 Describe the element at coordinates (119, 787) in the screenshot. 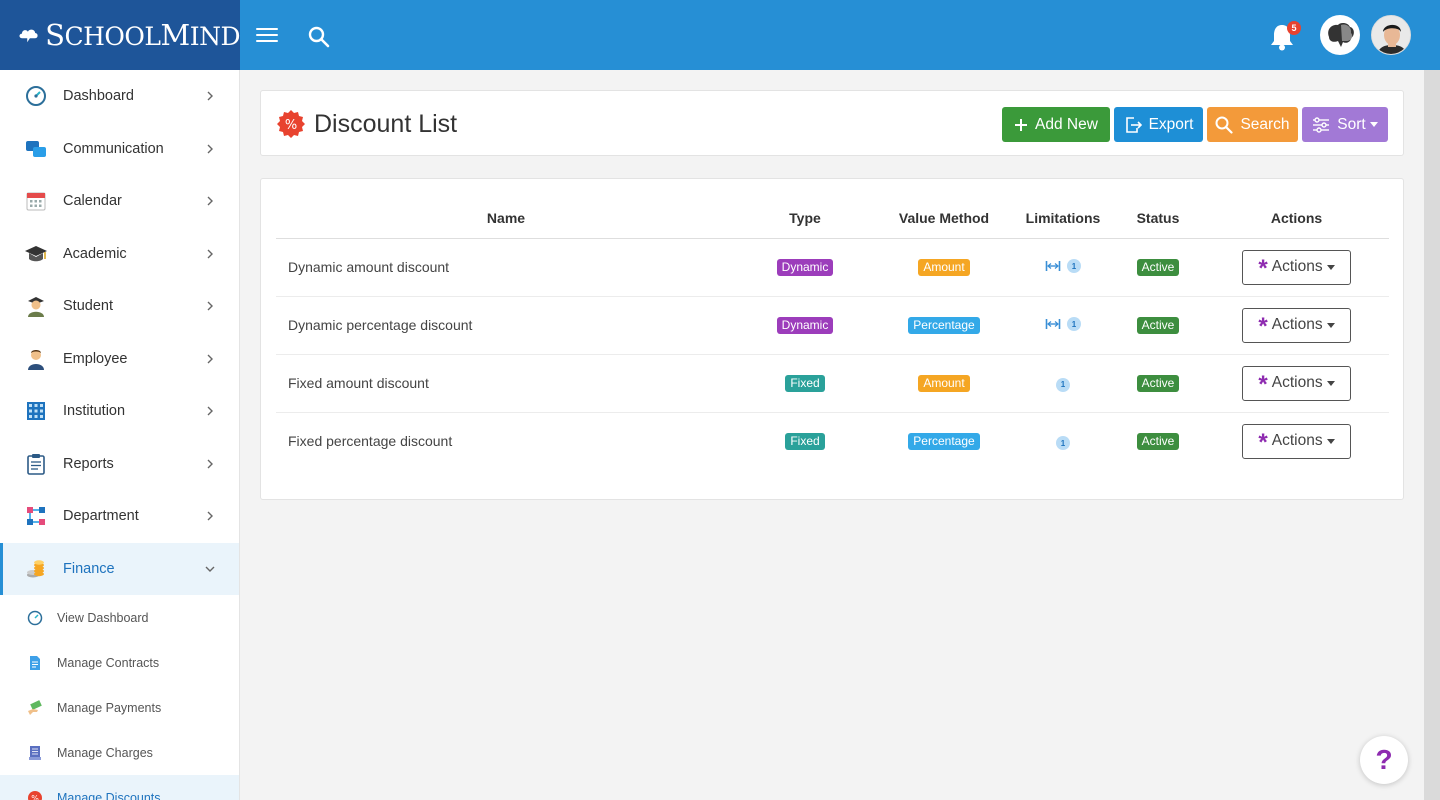

I see `sidebar-subitem-manage-discounts: % Manage Discounts` at that location.